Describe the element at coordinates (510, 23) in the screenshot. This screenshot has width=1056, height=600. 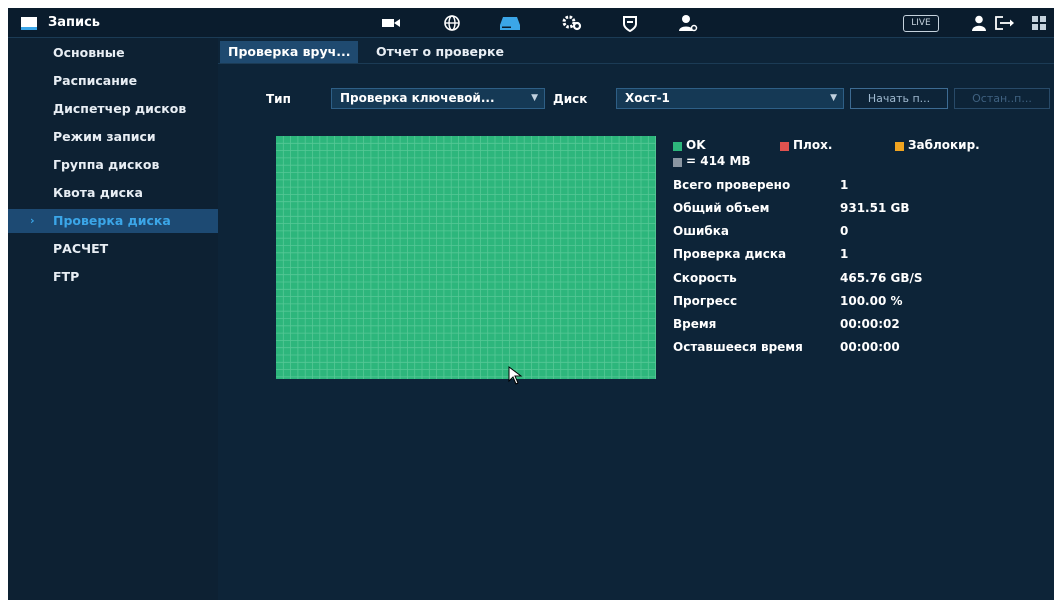
I see `storage-icon` at that location.